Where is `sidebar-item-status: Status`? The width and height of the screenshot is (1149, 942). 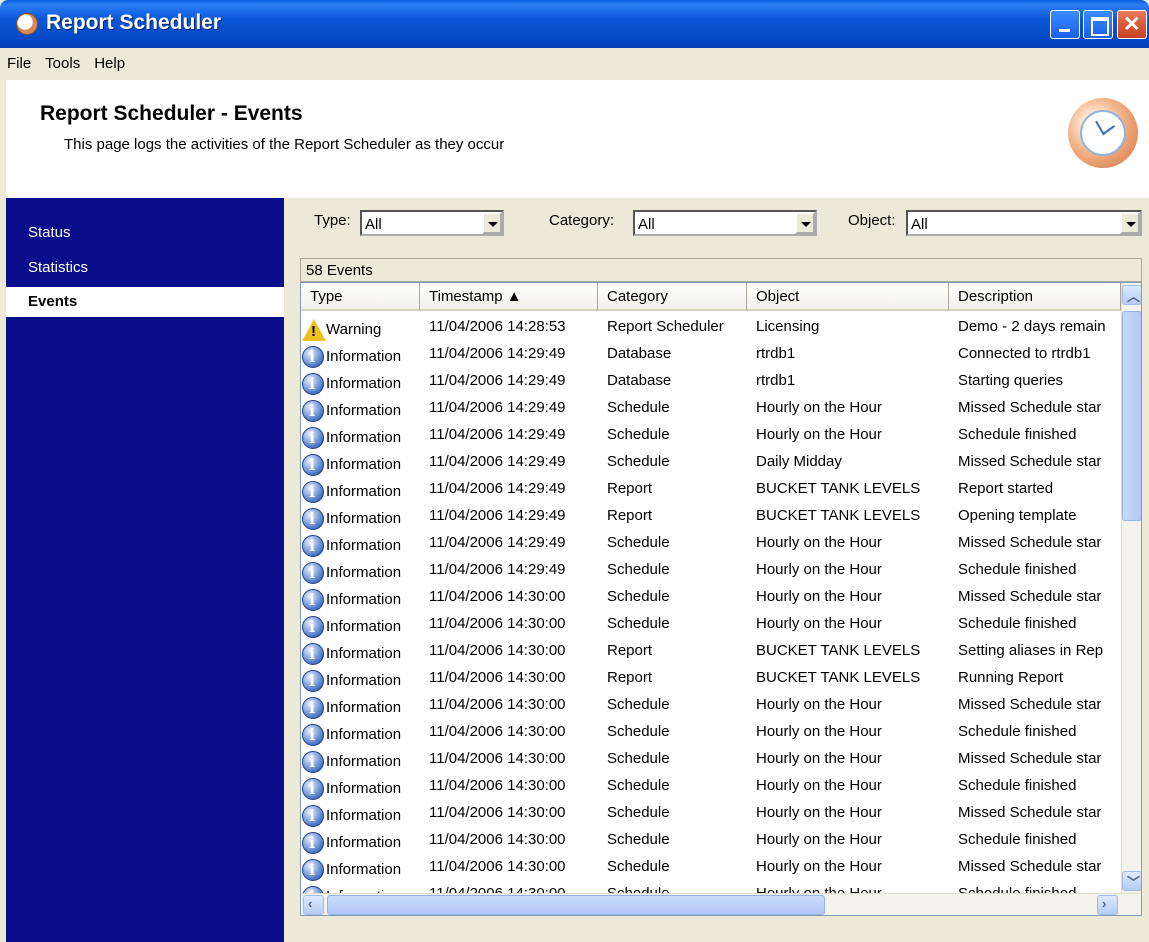
sidebar-item-status: Status is located at coordinates (145, 233).